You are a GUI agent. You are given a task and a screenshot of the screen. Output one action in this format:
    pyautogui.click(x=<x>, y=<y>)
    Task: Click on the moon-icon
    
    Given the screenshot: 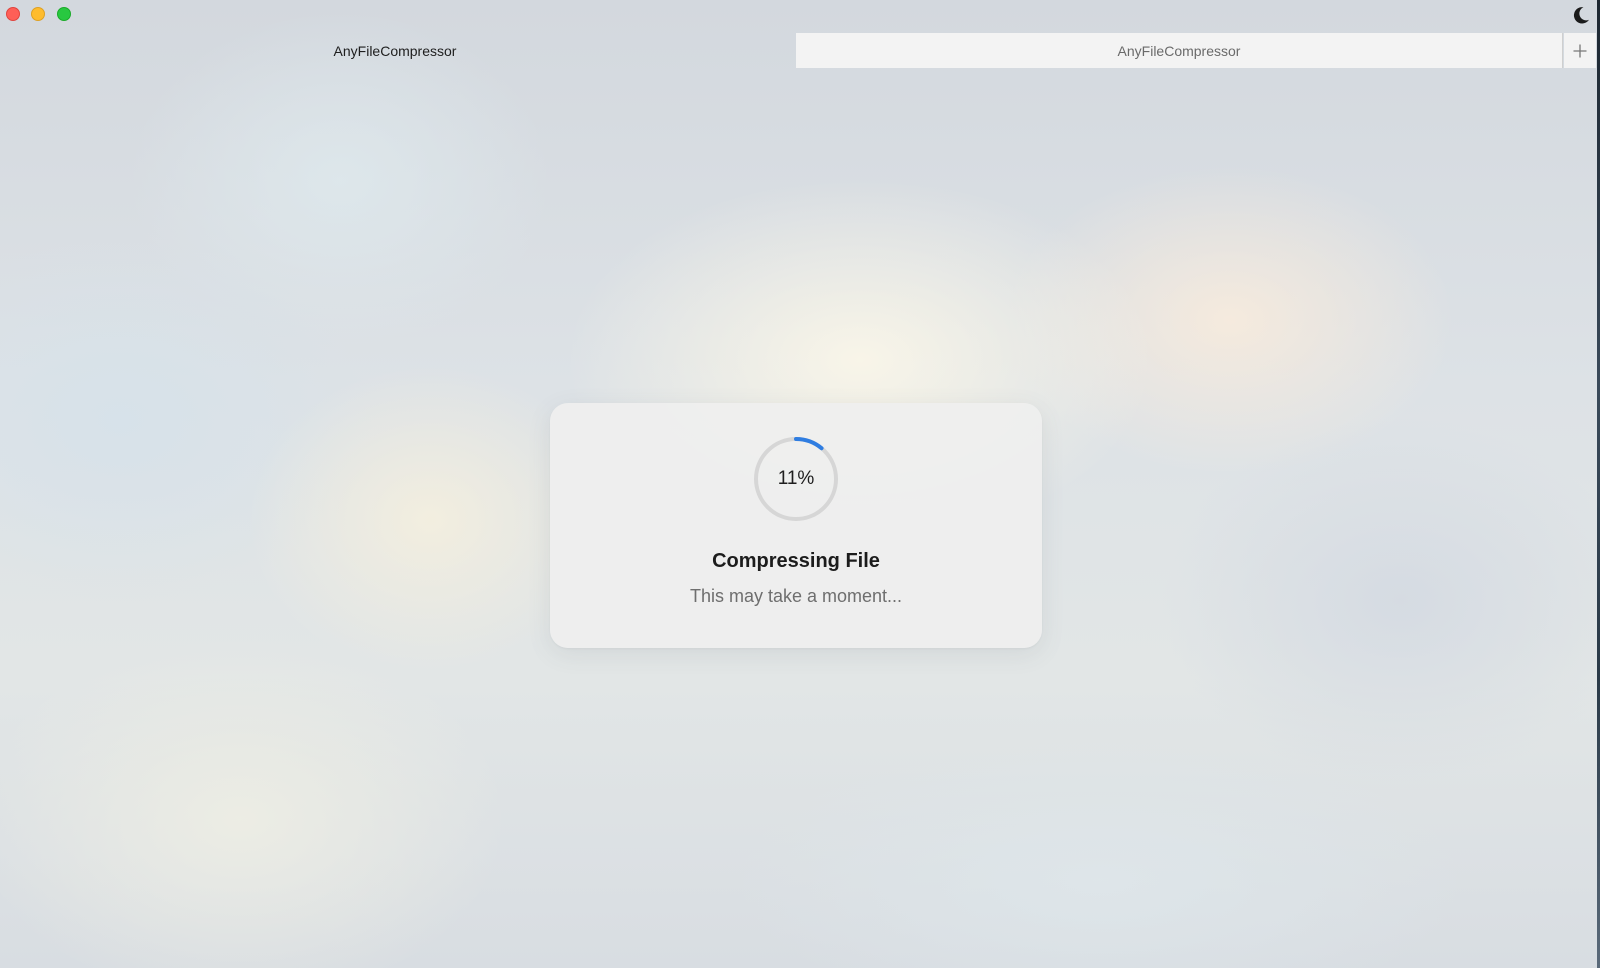 What is the action you would take?
    pyautogui.click(x=1581, y=15)
    